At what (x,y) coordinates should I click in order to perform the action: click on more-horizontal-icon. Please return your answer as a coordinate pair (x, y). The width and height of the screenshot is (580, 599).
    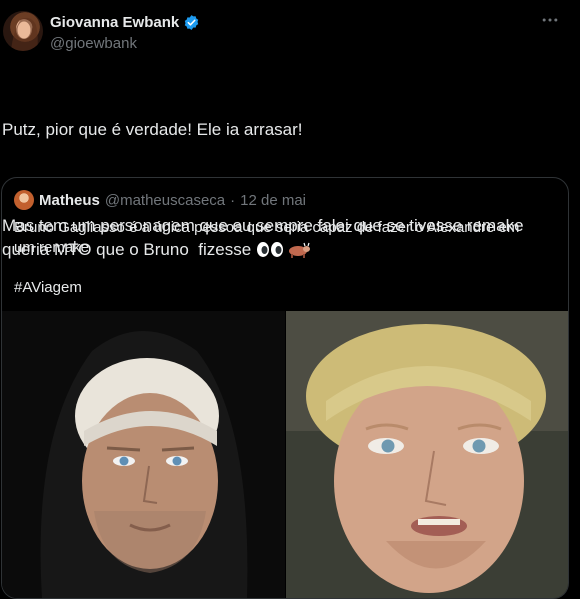
    Looking at the image, I should click on (550, 20).